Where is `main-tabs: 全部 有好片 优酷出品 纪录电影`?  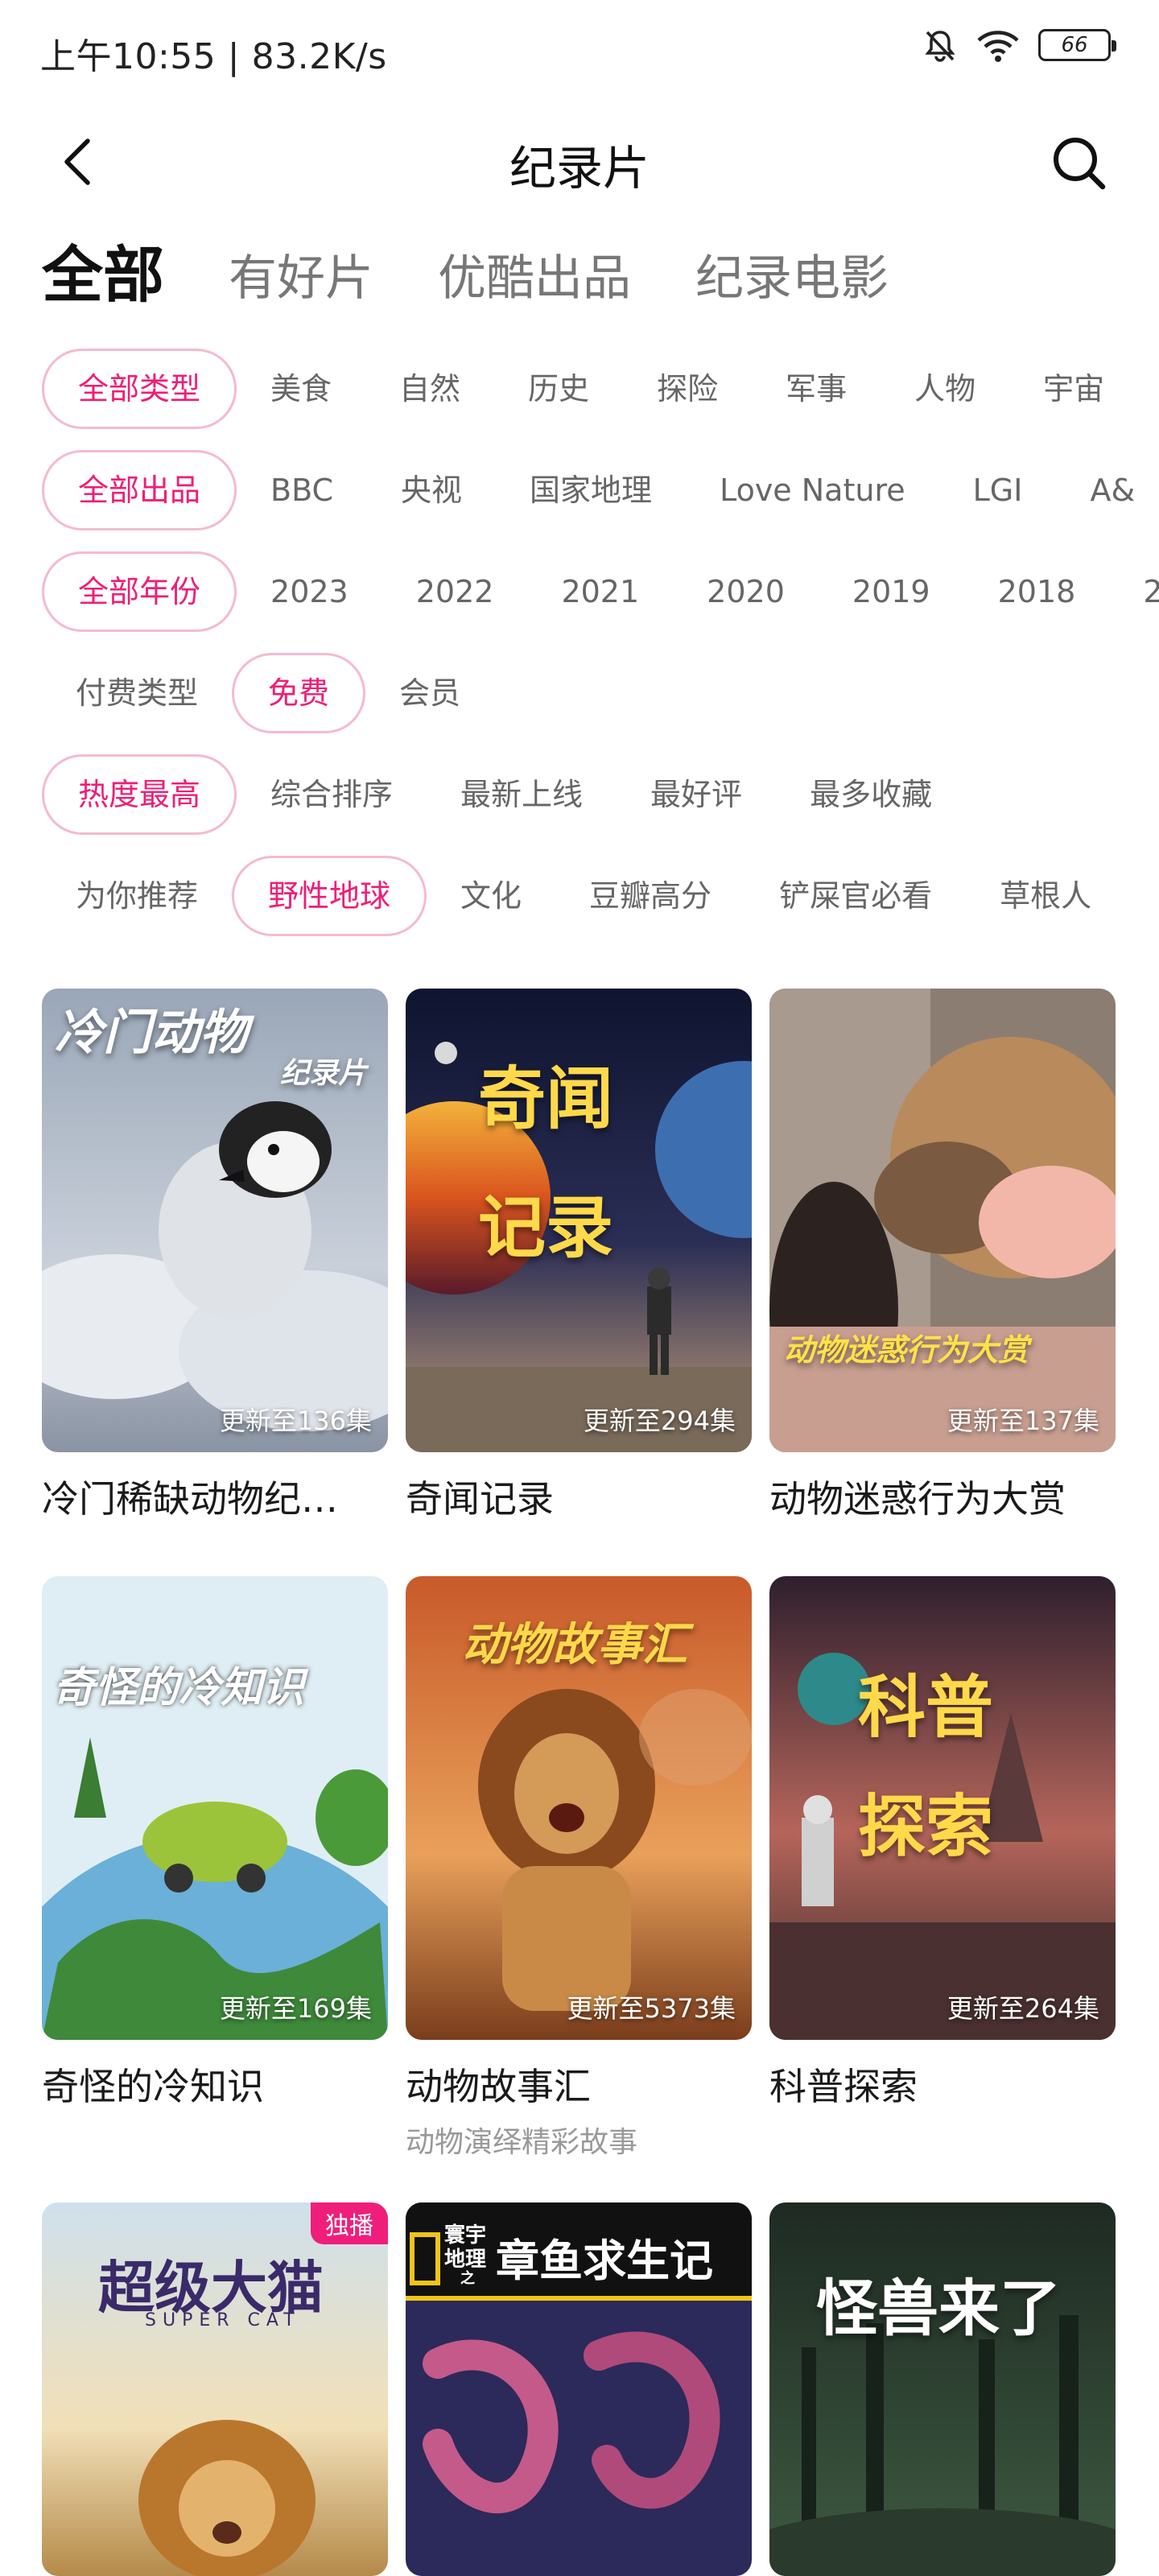 main-tabs: 全部 有好片 优酷出品 纪录电影 is located at coordinates (465, 269).